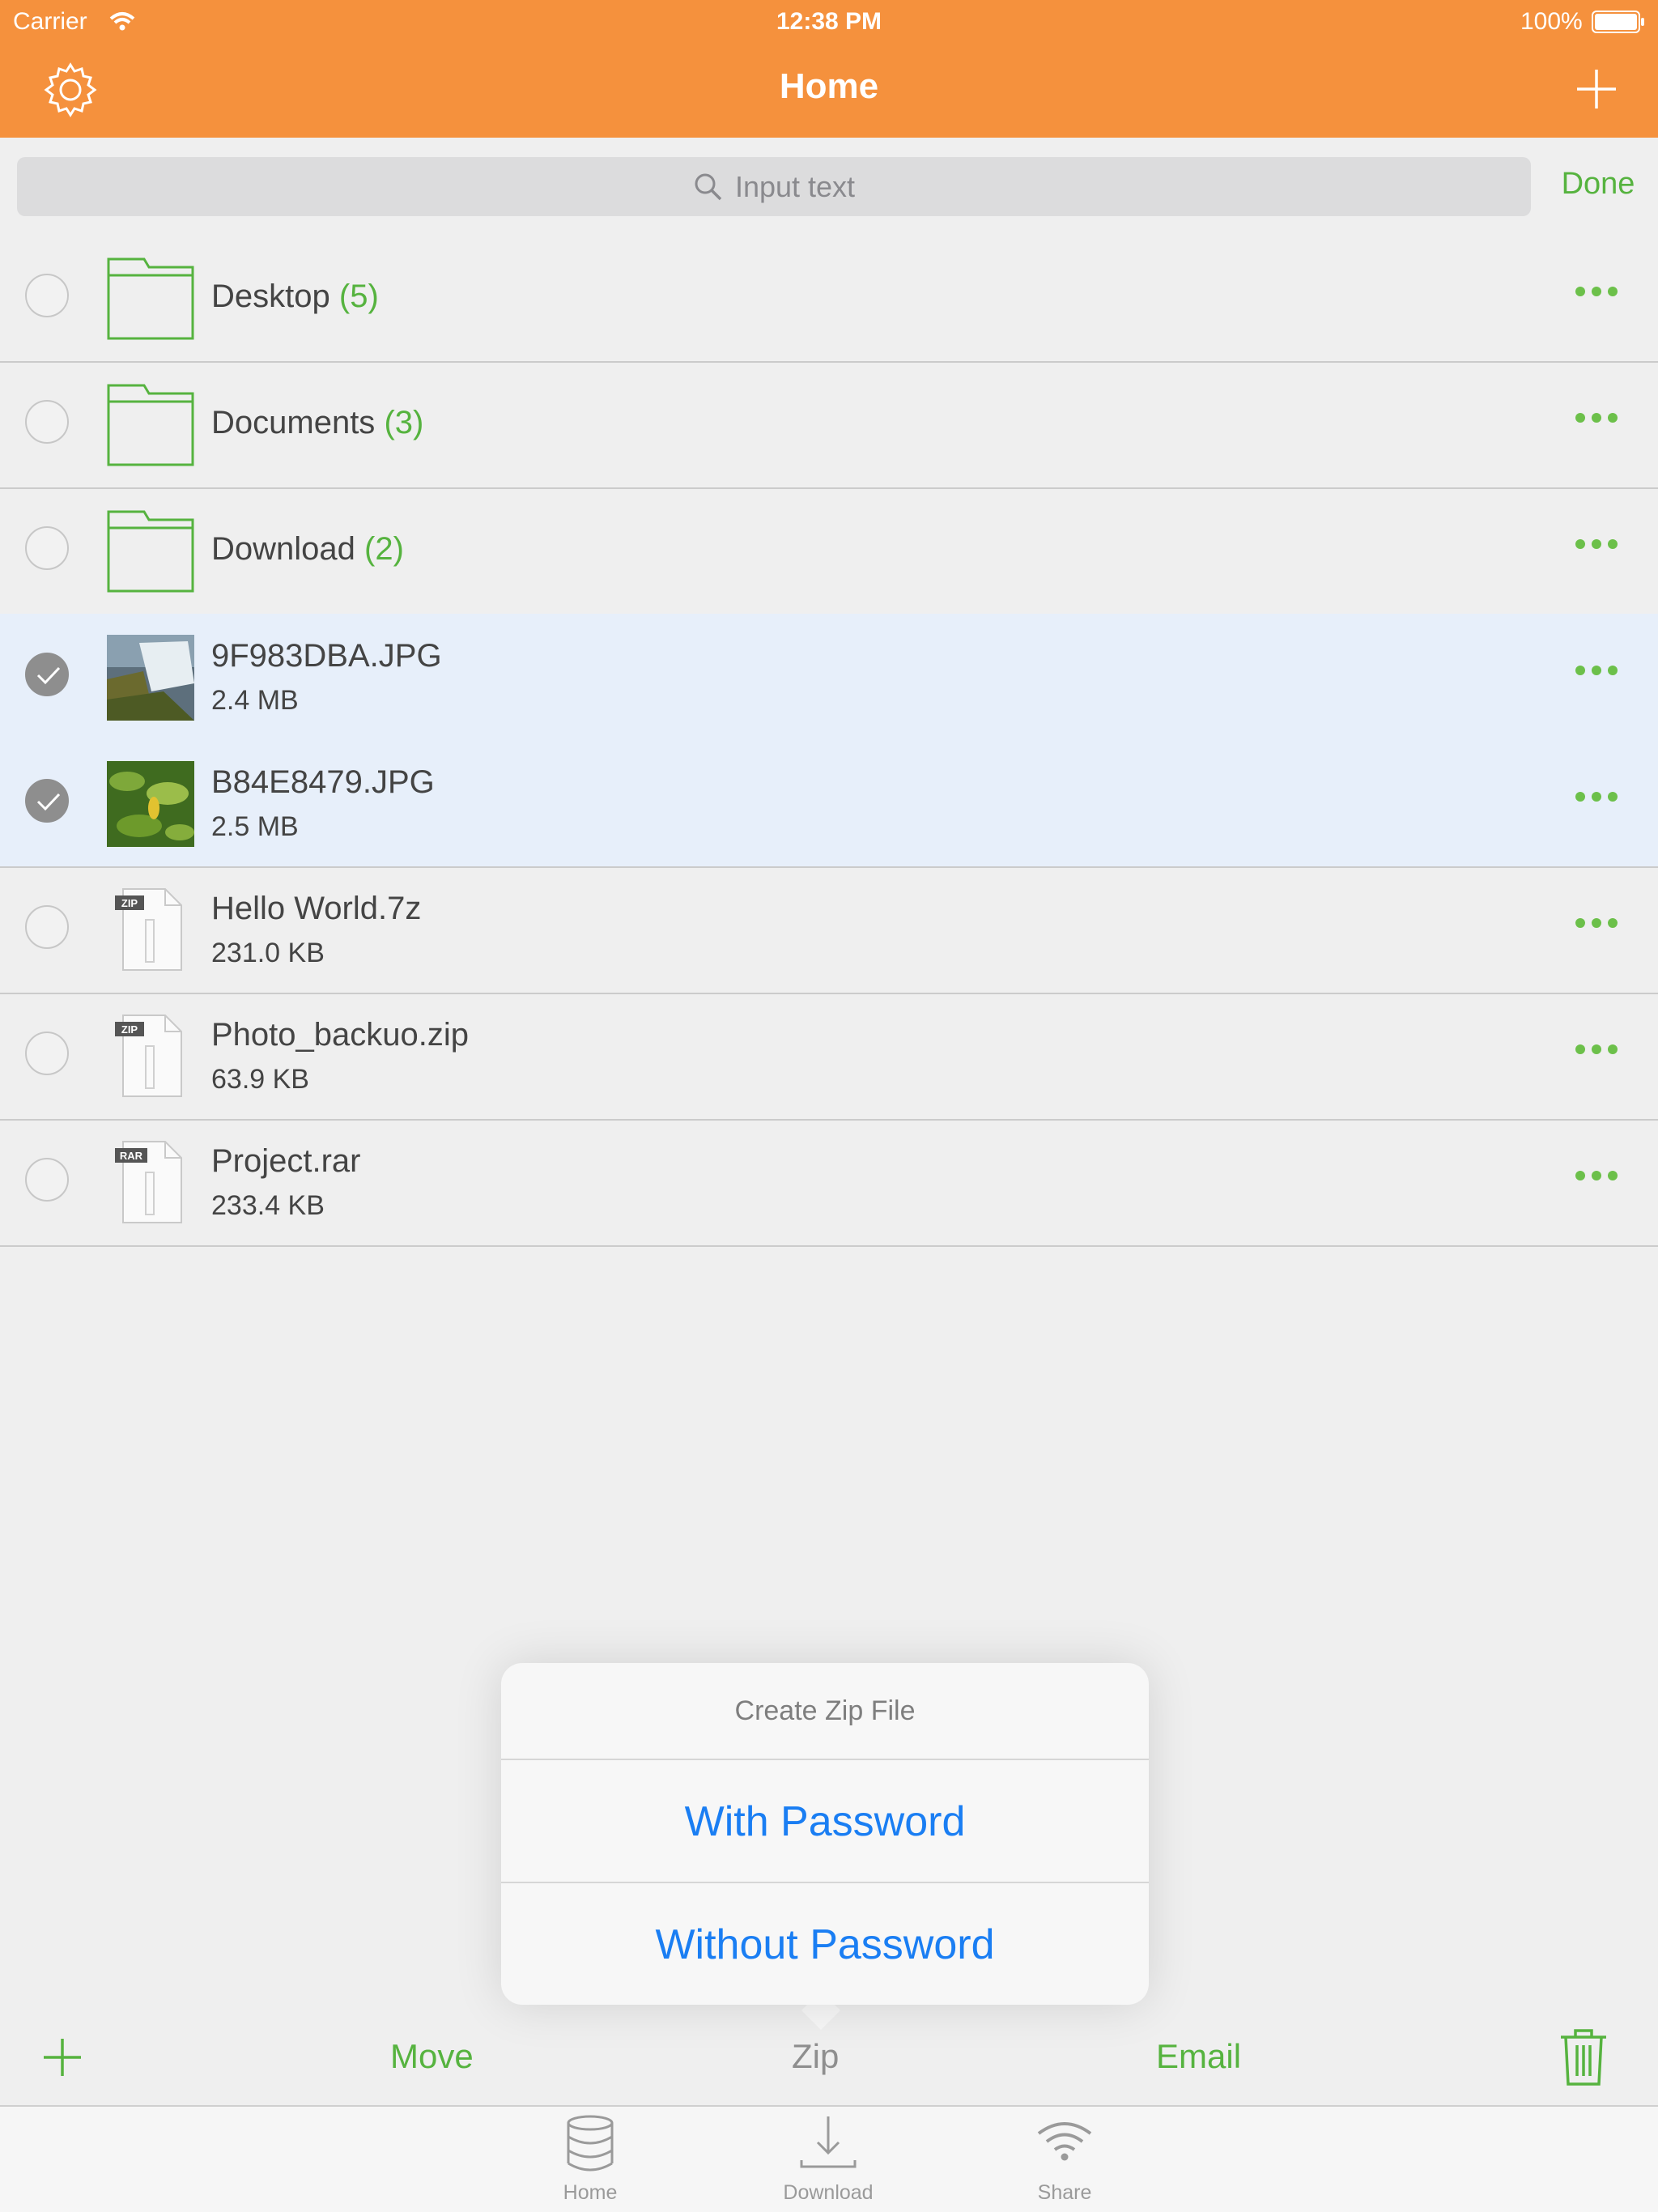 The image size is (1658, 2212). I want to click on database-icon, so click(590, 2144).